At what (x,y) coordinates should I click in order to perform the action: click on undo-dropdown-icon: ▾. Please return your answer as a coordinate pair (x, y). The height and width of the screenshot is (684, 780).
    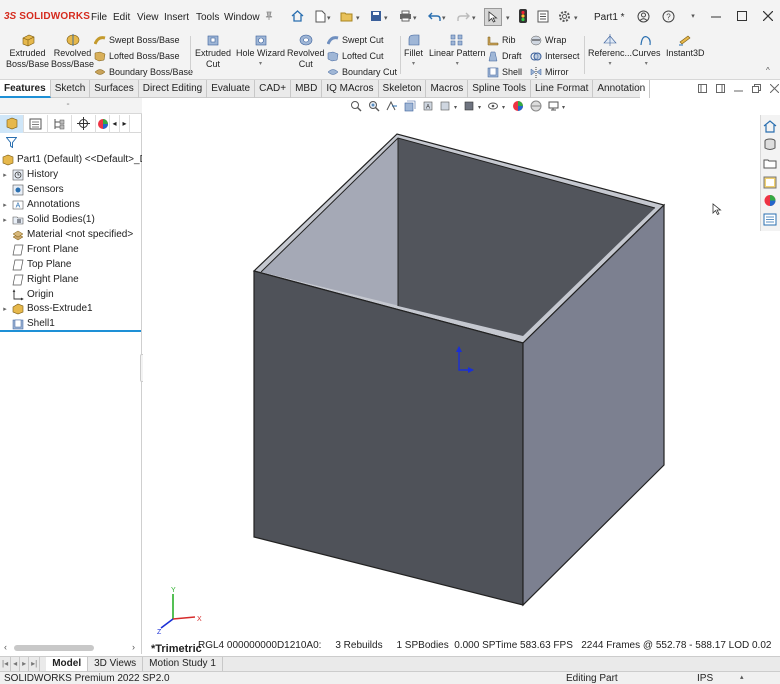
    Looking at the image, I should click on (444, 18).